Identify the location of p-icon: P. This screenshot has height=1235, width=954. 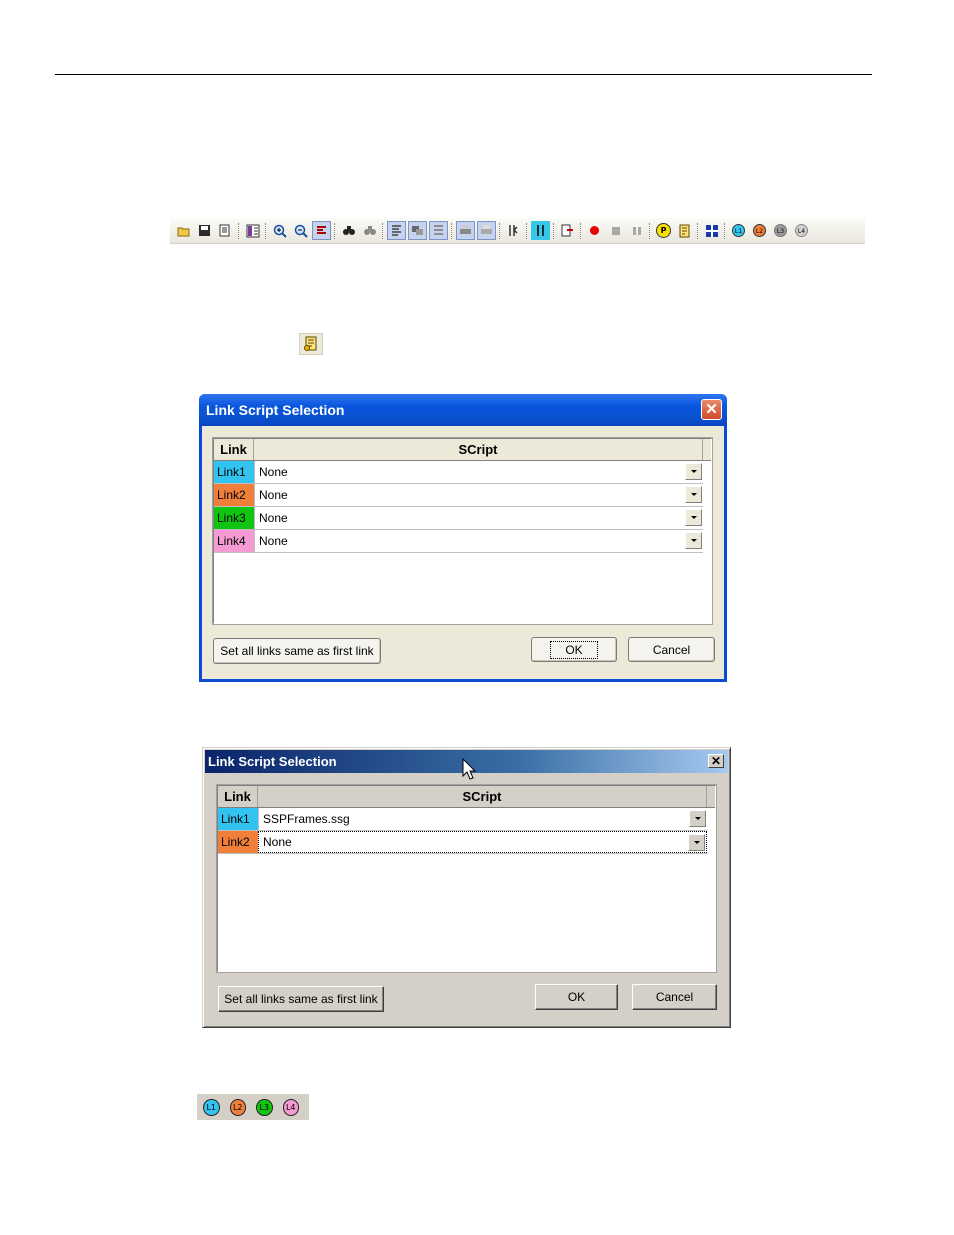
(663, 230).